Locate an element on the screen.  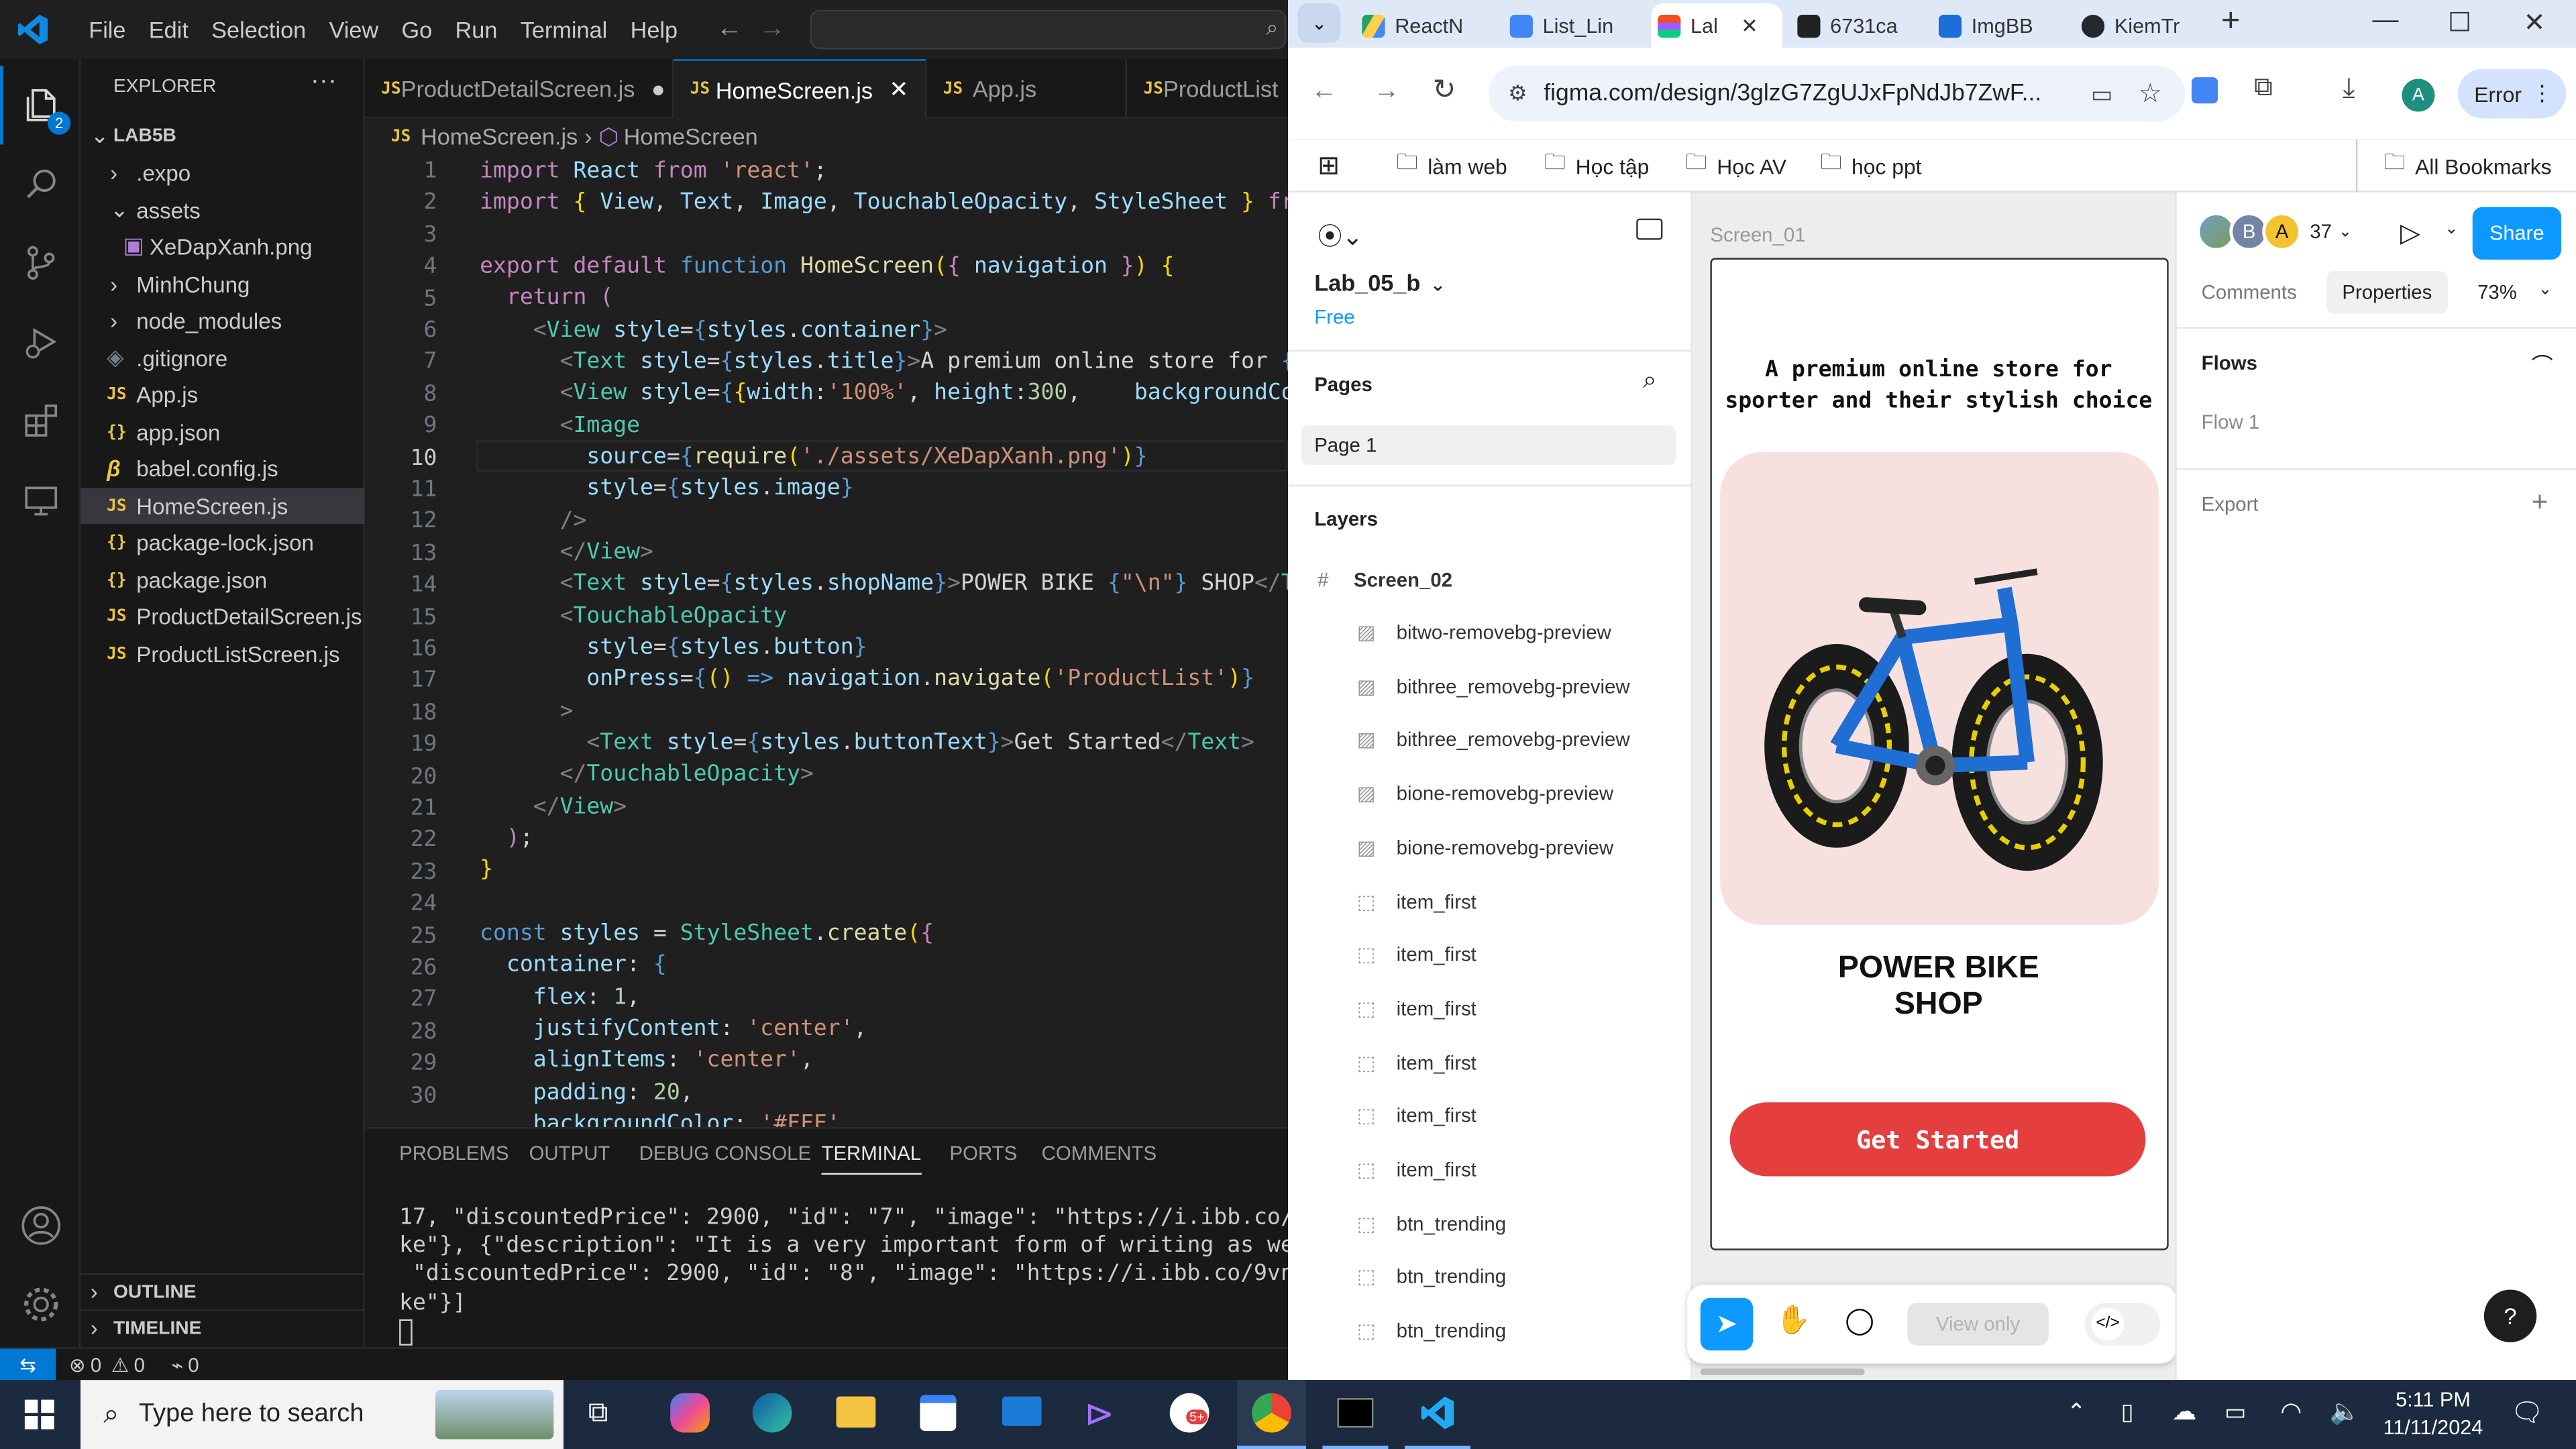
tree-item-app-json: {} app.json is located at coordinates (222, 432).